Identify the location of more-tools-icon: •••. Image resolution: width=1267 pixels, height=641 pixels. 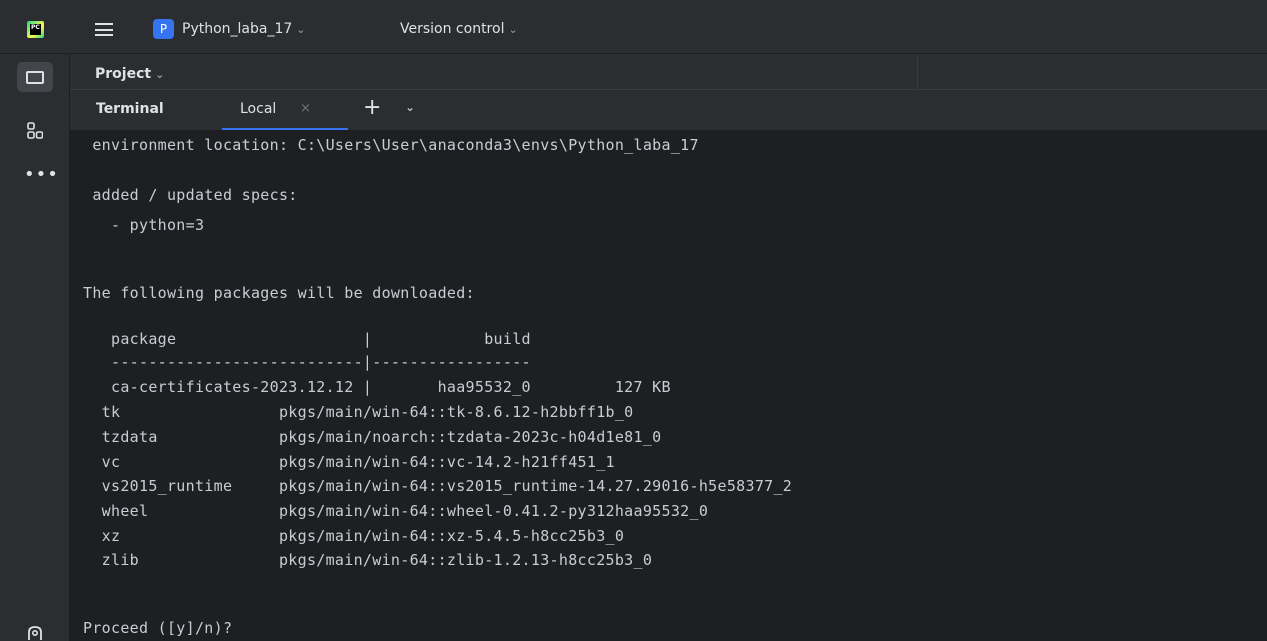
(41, 174).